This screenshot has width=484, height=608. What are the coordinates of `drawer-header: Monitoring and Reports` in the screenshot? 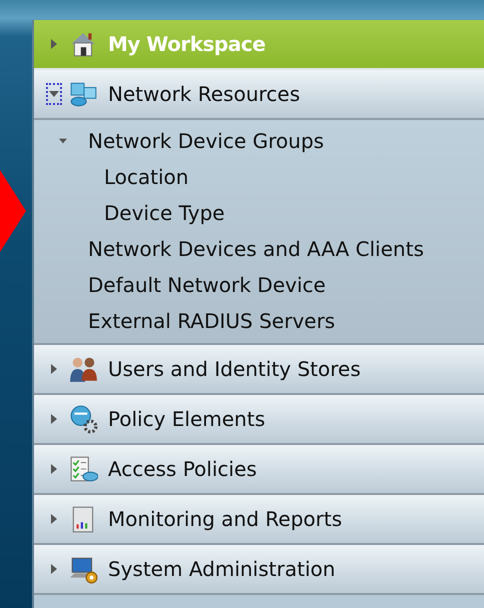 It's located at (259, 520).